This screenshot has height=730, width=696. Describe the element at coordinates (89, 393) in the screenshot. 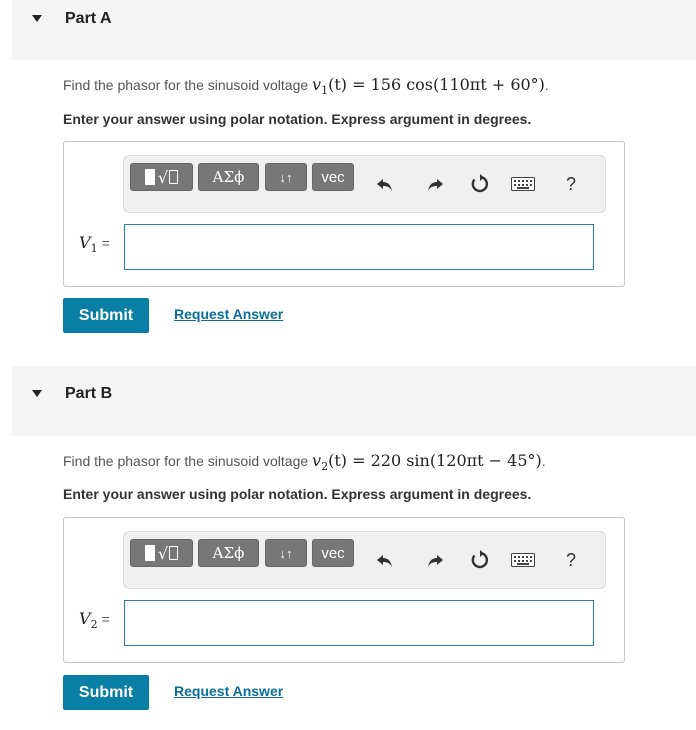

I see `part-title: Part B` at that location.